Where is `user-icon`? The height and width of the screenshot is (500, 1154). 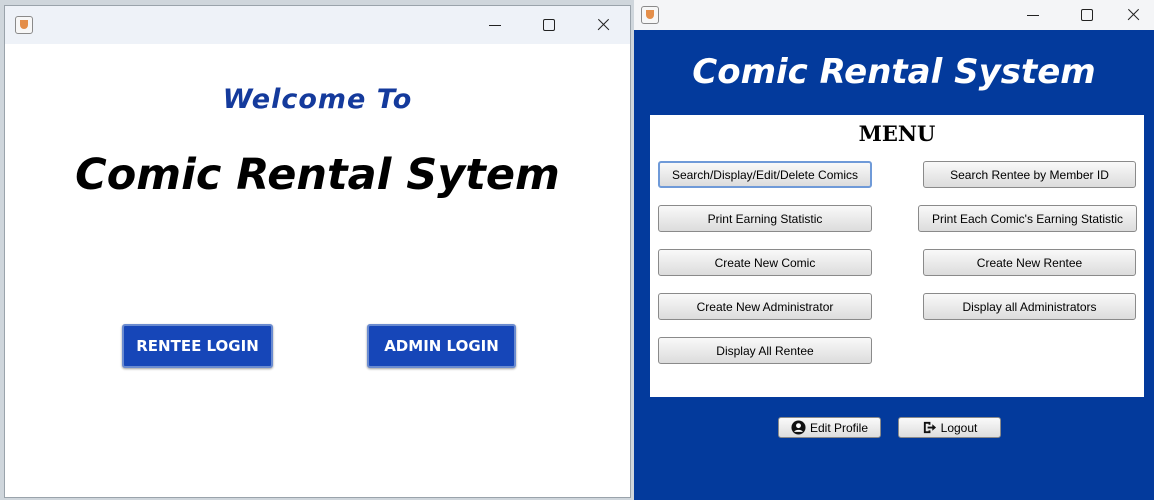
user-icon is located at coordinates (798, 427).